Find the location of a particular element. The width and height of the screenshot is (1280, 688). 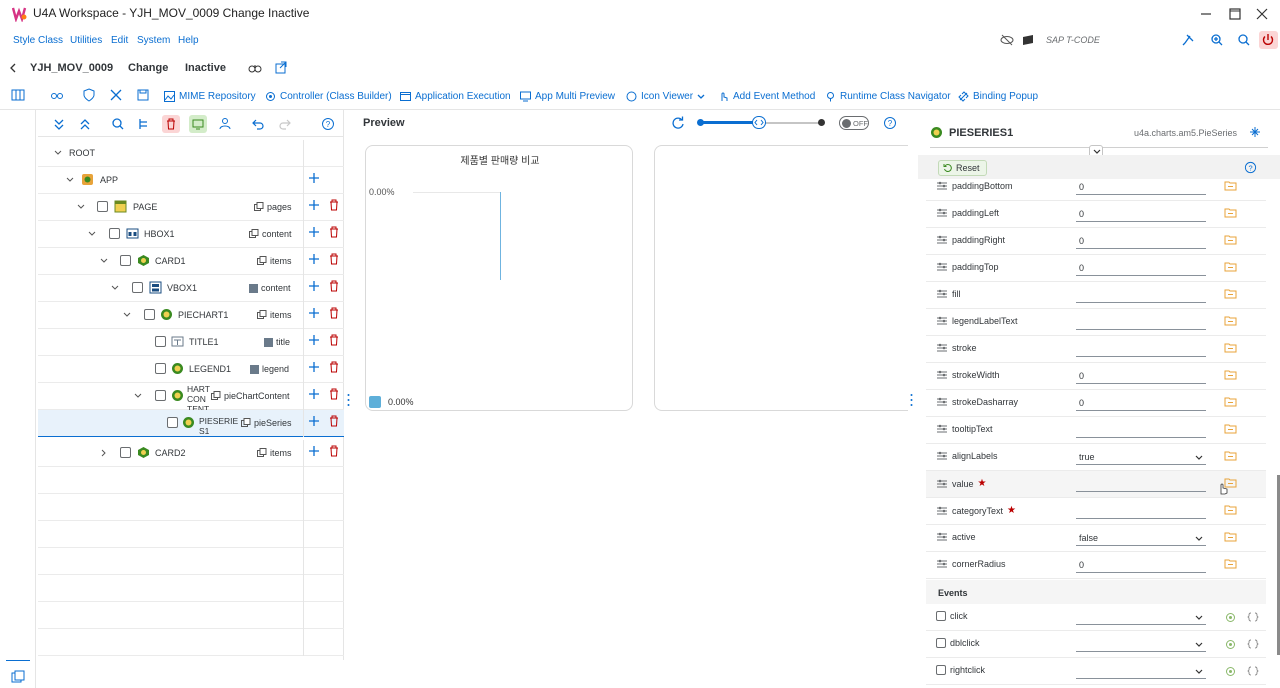

icon-viewer-button: Icon Viewer is located at coordinates (665, 96).